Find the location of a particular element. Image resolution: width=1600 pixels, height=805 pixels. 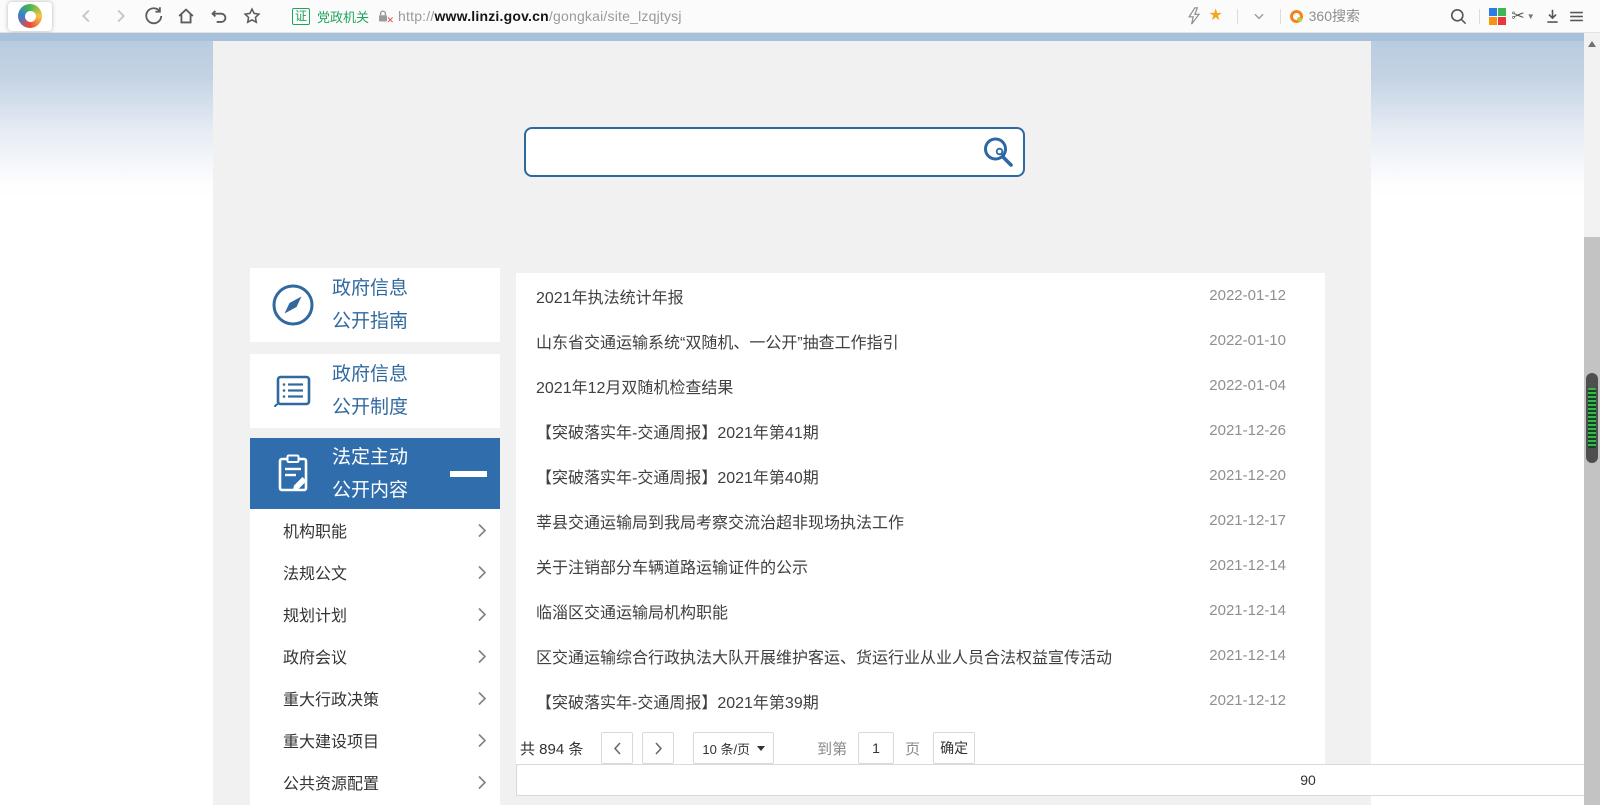

notebook-icon is located at coordinates (293, 391).